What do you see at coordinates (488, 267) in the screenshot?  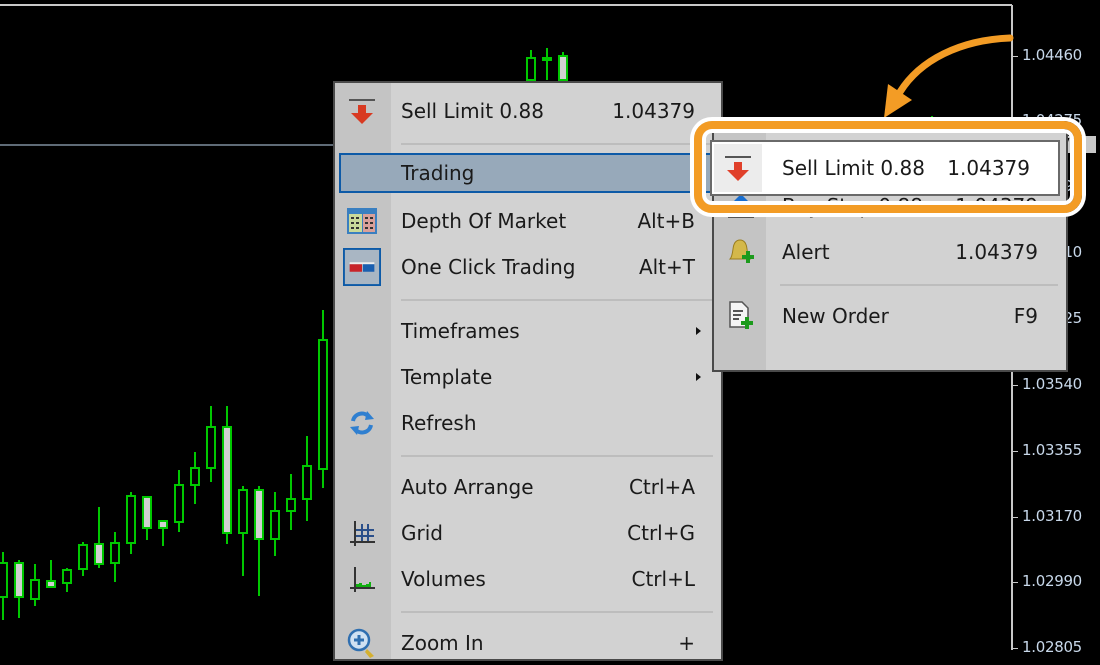 I see `menu-item-label: One Click Trading` at bounding box center [488, 267].